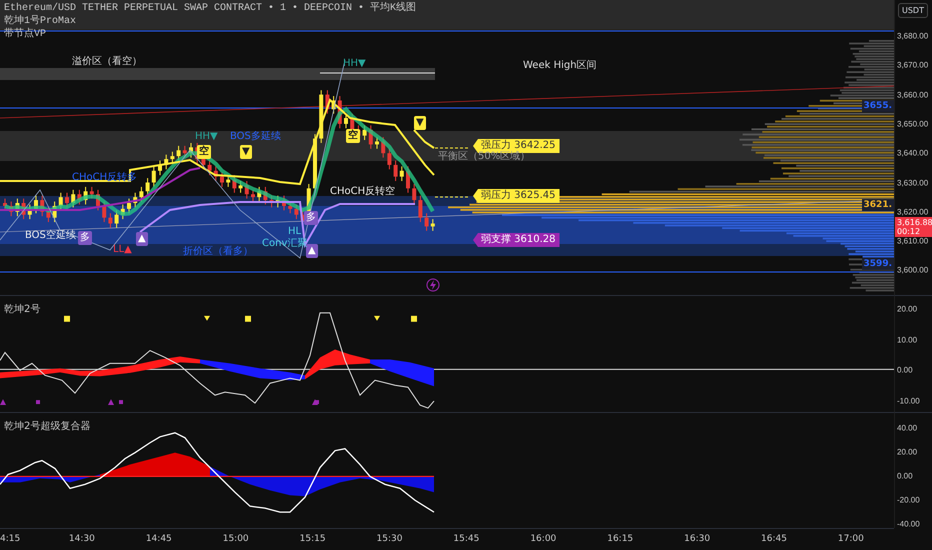  What do you see at coordinates (912, 153) in the screenshot?
I see `price-tick-label: 3,640.00` at bounding box center [912, 153].